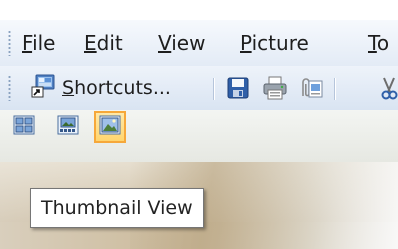 The image size is (398, 249). Describe the element at coordinates (68, 88) in the screenshot. I see `shortcuts-hotkey: S` at that location.